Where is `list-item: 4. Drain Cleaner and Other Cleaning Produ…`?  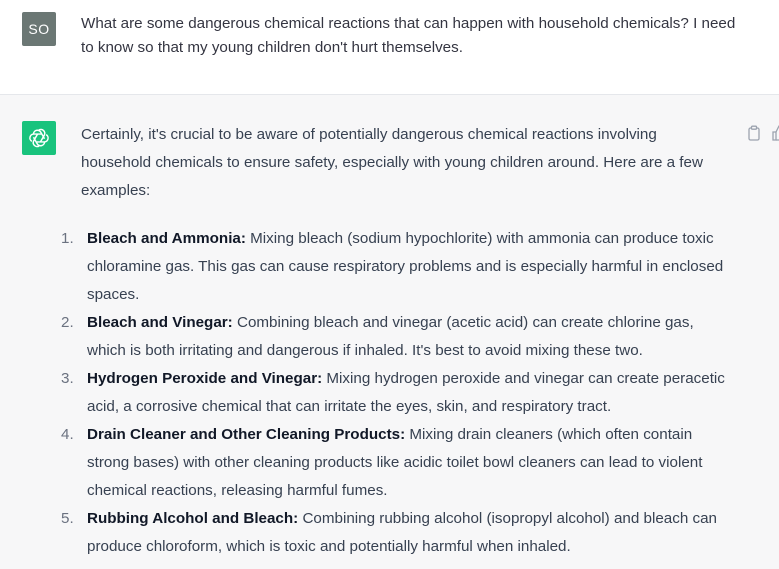 list-item: 4. Drain Cleaner and Other Cleaning Produ… is located at coordinates (396, 463).